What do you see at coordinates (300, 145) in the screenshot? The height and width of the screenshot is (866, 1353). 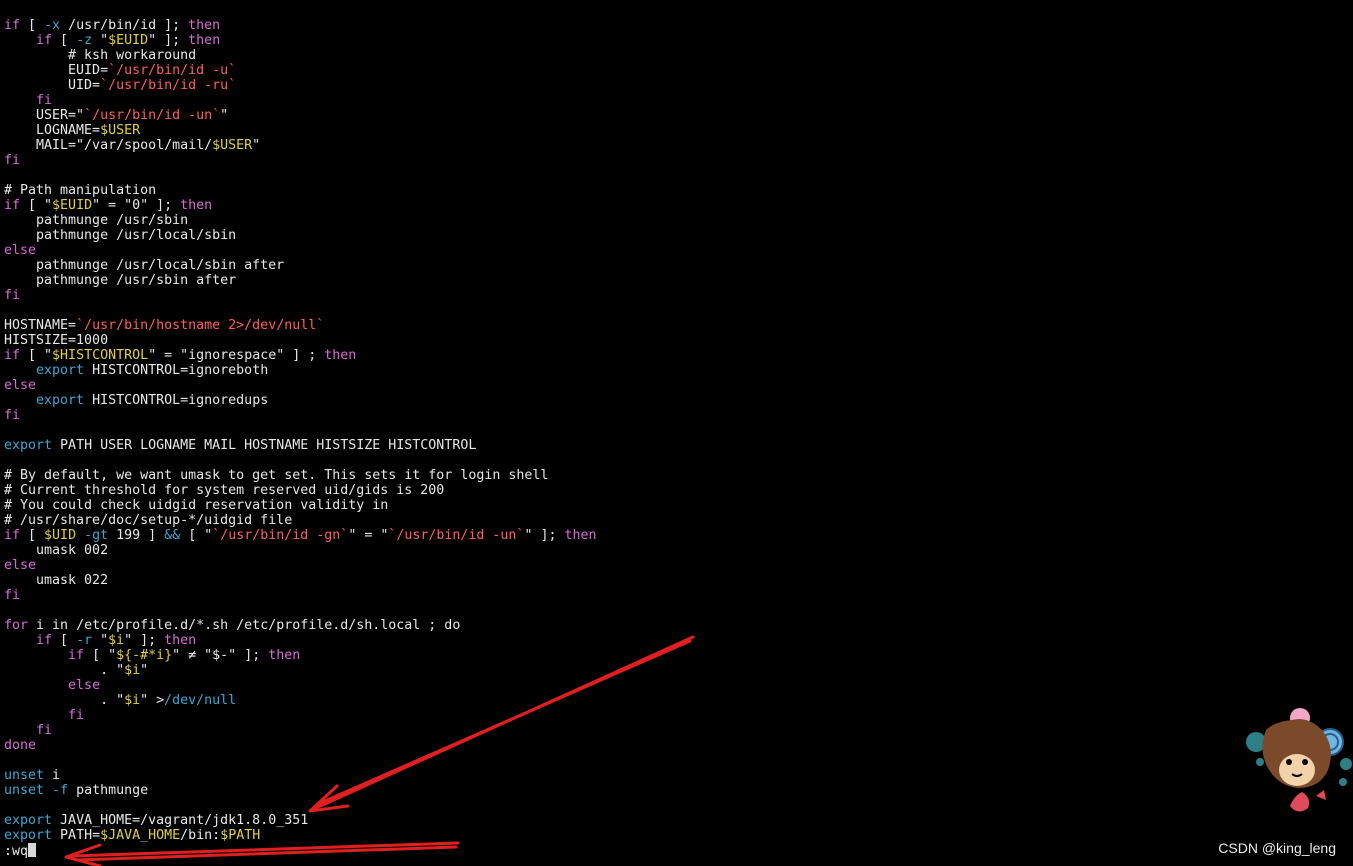 I see `code-line: MAIL="/var/spool/mail/$USER"` at bounding box center [300, 145].